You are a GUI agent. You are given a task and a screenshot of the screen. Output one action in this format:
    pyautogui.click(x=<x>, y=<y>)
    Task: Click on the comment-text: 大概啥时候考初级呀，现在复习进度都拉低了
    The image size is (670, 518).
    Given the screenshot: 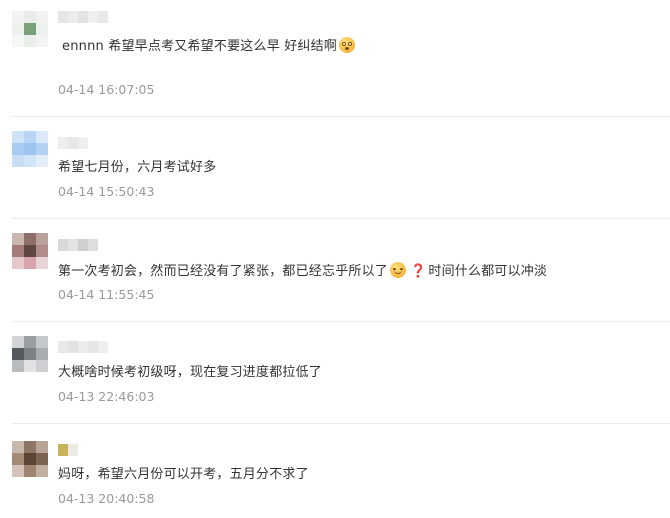 What is the action you would take?
    pyautogui.click(x=190, y=372)
    